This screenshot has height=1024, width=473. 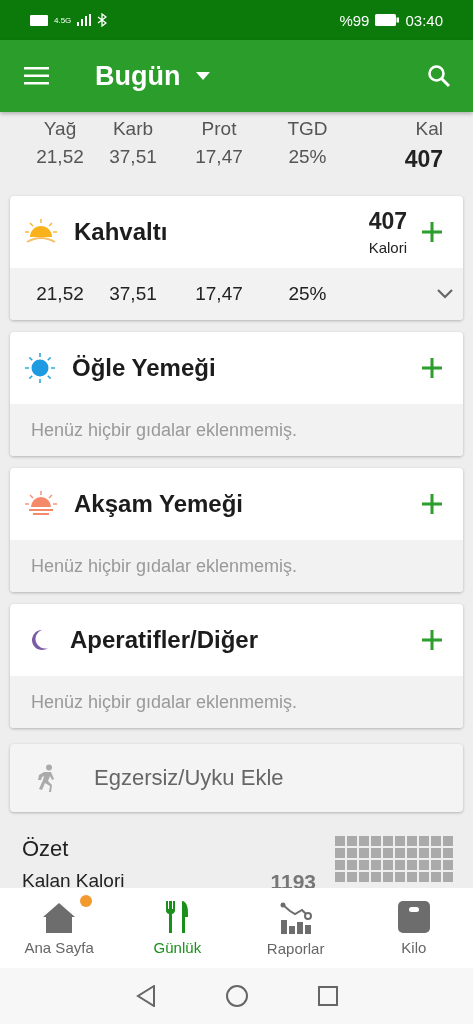 I want to click on nav-tab: Kilo, so click(x=413, y=928).